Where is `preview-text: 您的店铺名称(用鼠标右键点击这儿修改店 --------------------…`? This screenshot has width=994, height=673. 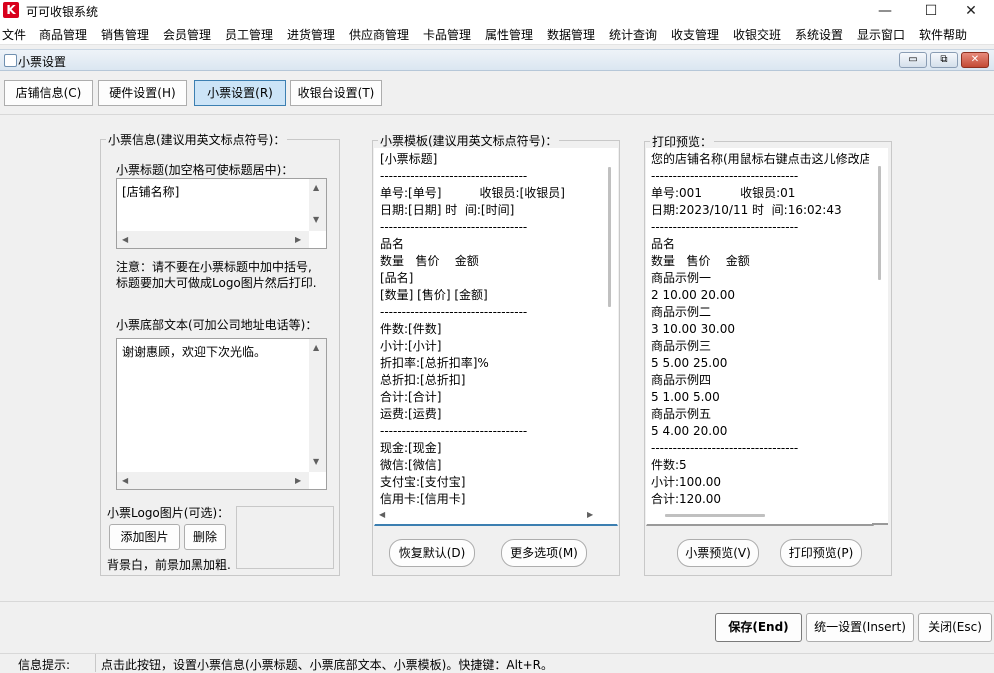 preview-text: 您的店铺名称(用鼠标右键点击这儿修改店 --------------------… is located at coordinates (760, 329).